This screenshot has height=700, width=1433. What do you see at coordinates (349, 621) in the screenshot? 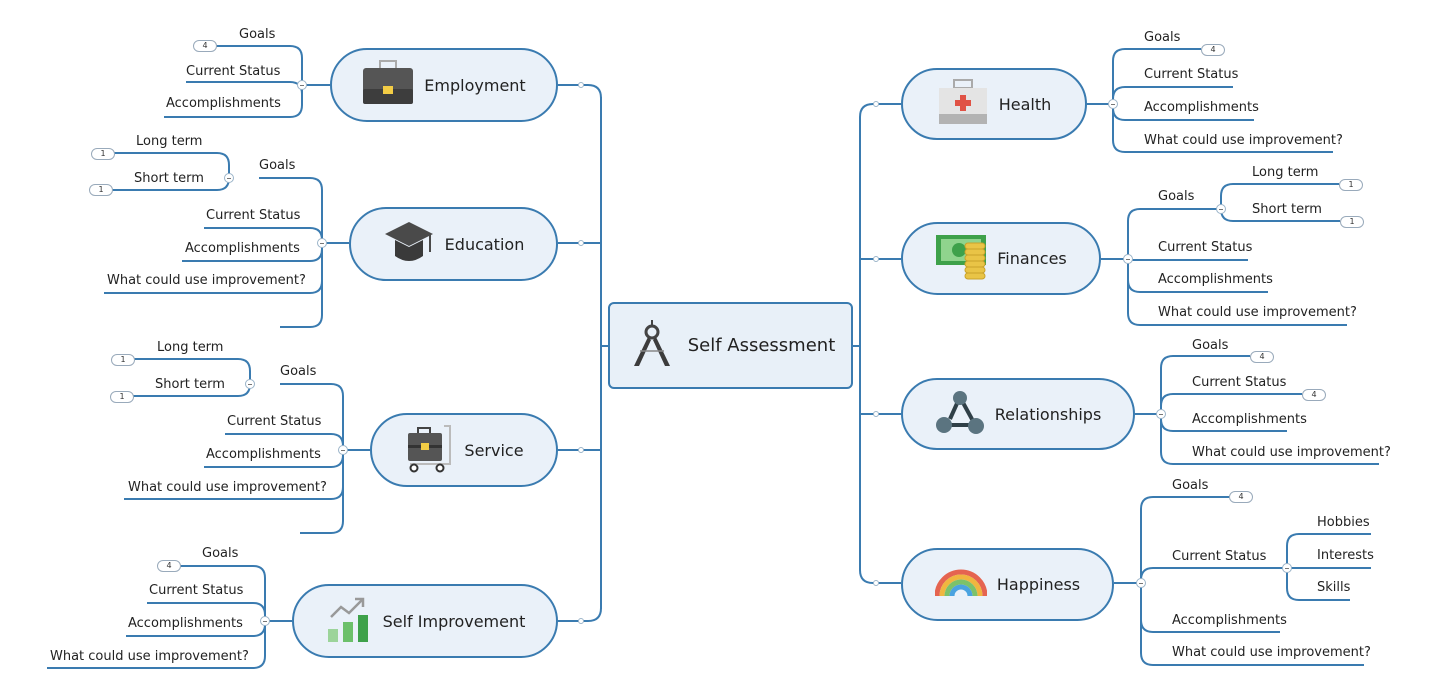
I see `growth-chart-icon` at bounding box center [349, 621].